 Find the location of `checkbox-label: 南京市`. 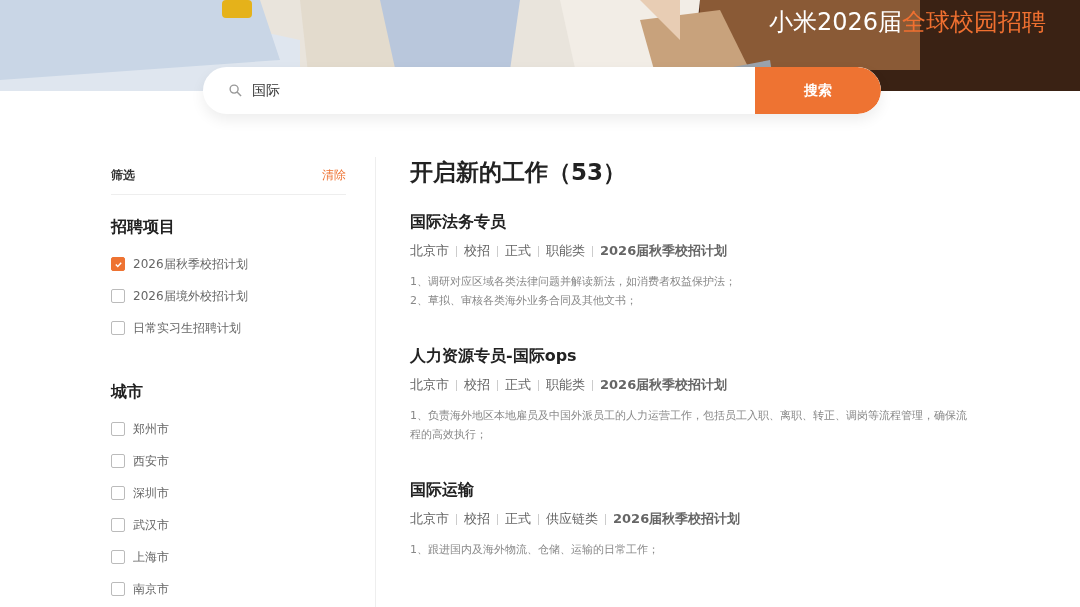

checkbox-label: 南京市 is located at coordinates (151, 589).